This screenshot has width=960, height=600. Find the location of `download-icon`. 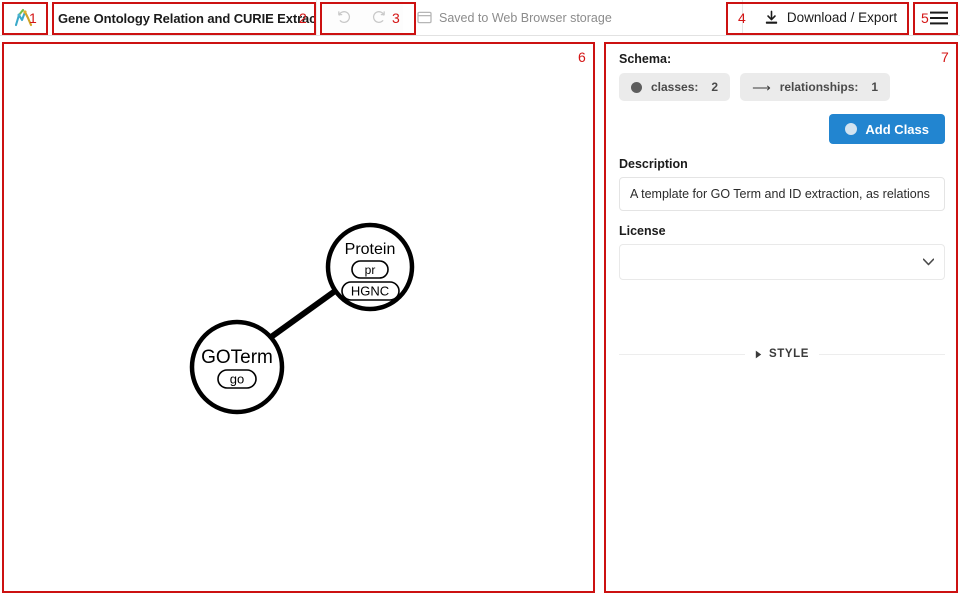

download-icon is located at coordinates (771, 17).